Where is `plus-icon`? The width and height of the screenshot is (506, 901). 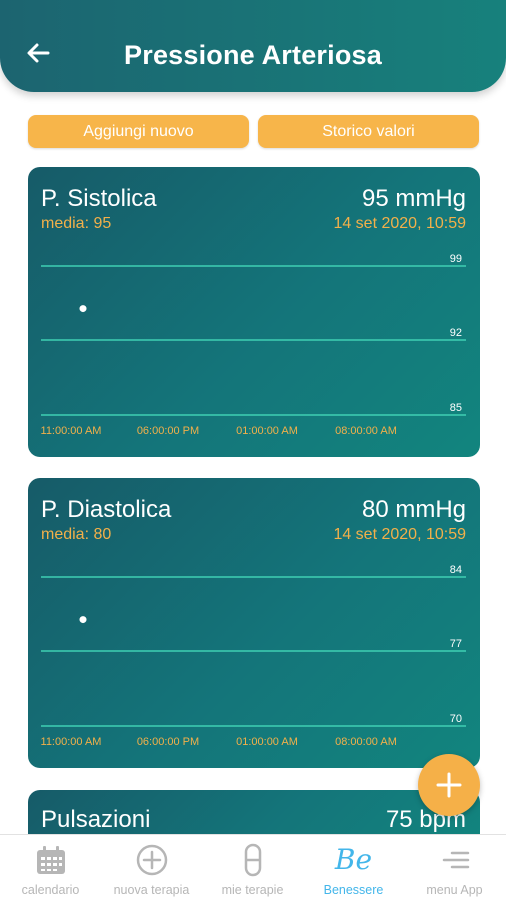
plus-icon is located at coordinates (449, 785).